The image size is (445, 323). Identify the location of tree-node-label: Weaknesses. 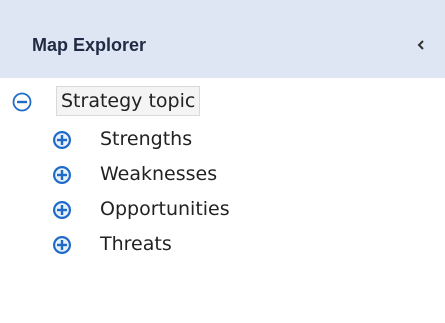
(158, 174).